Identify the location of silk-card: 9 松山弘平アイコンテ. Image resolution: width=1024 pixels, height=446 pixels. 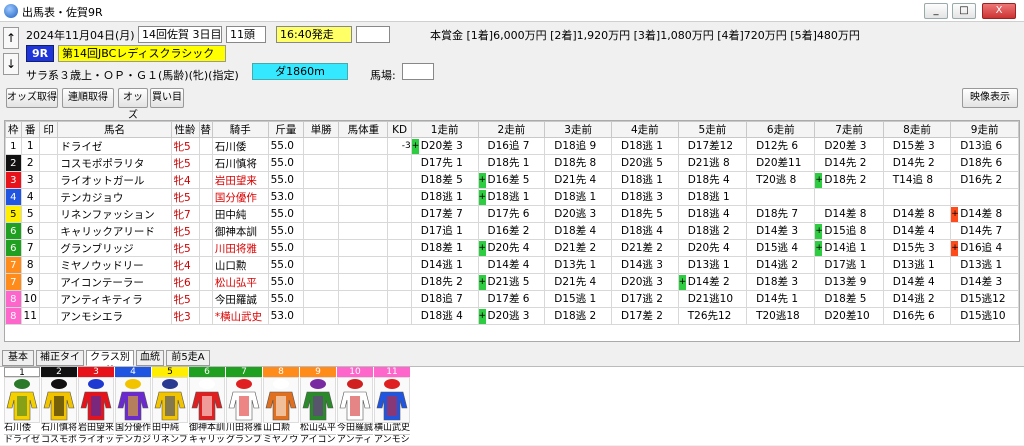
(318, 406).